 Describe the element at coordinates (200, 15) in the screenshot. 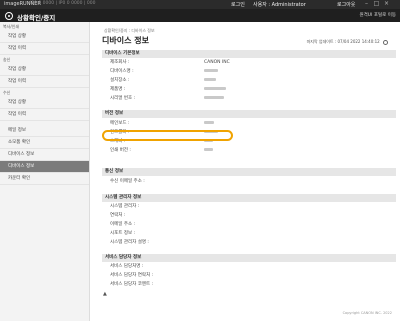

I see `app-header: 상황확인/중지 원격UI 포털로 이동` at that location.